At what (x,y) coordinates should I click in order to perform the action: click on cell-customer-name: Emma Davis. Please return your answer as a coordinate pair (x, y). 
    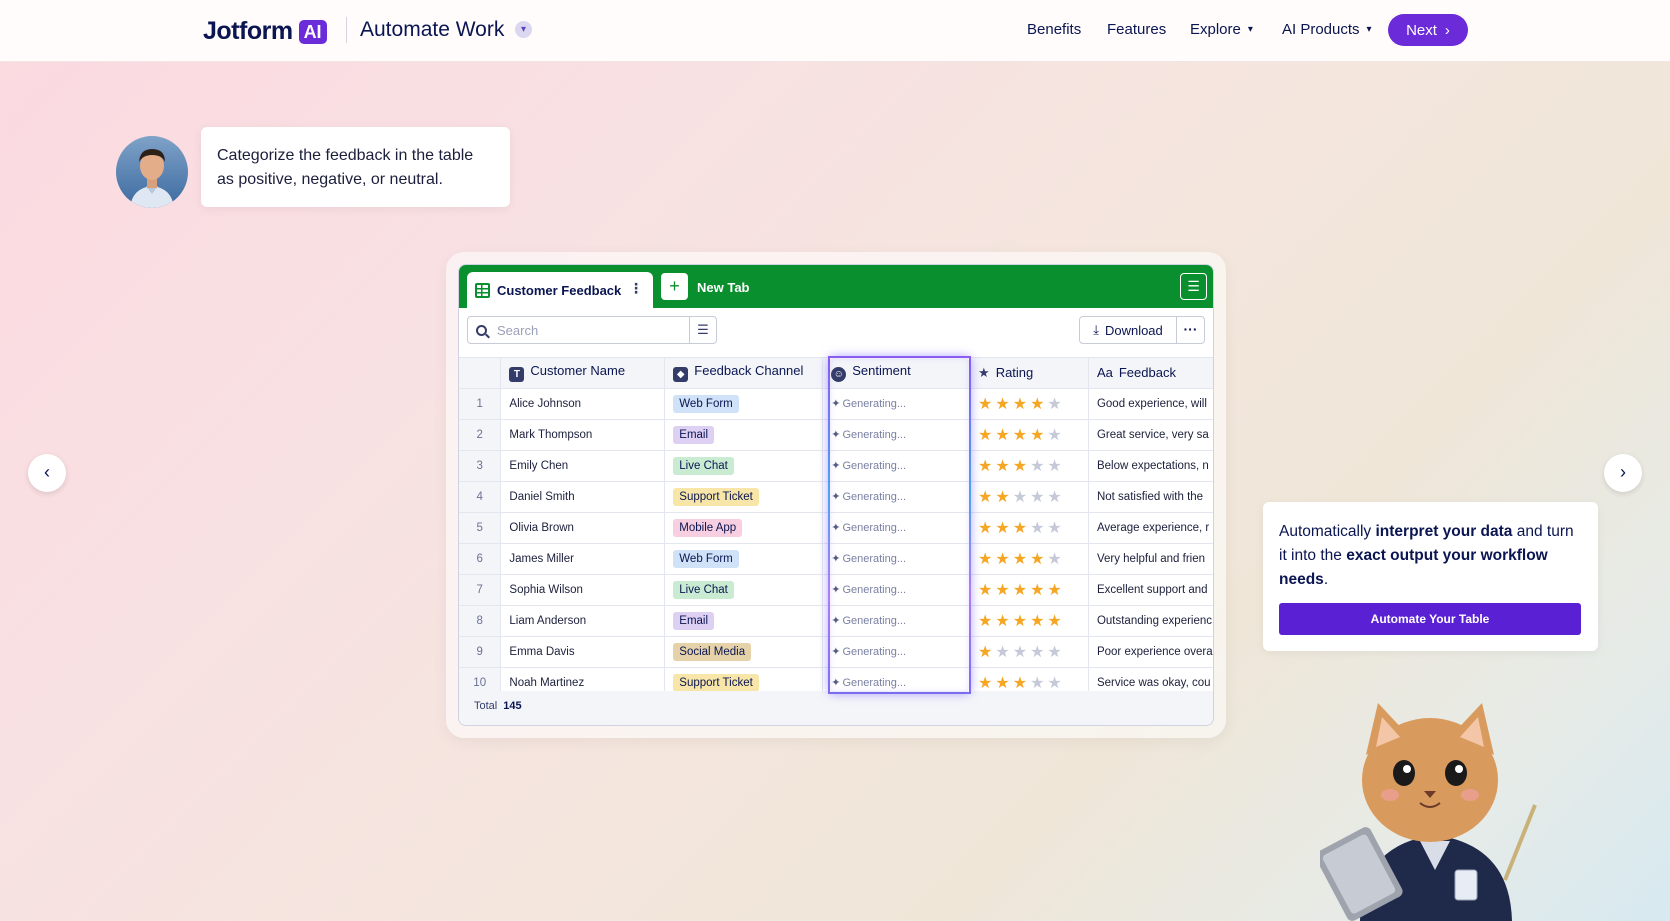
    Looking at the image, I should click on (583, 652).